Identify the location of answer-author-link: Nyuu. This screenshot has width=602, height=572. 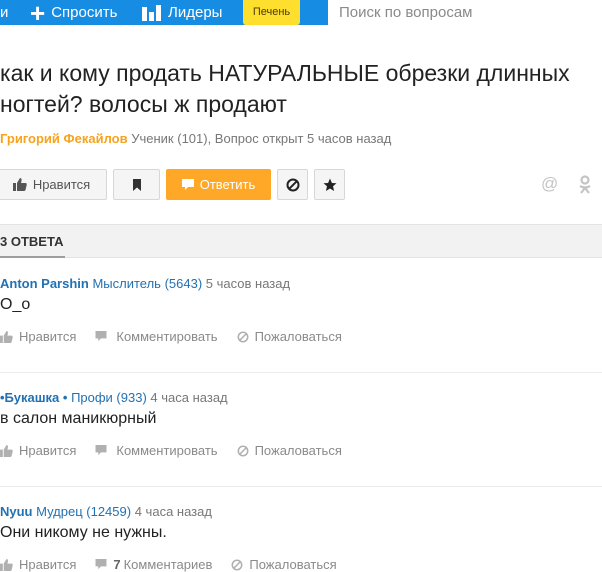
(16, 511).